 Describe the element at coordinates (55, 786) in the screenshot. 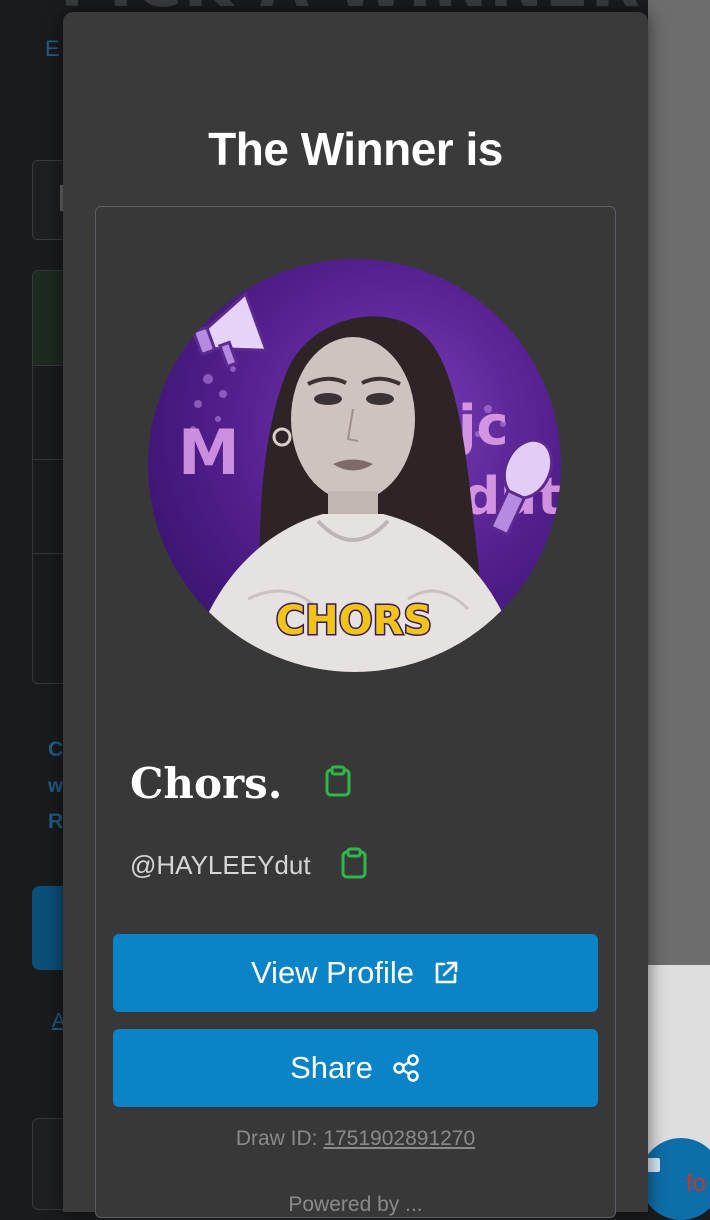

I see `background-text-w: w` at that location.